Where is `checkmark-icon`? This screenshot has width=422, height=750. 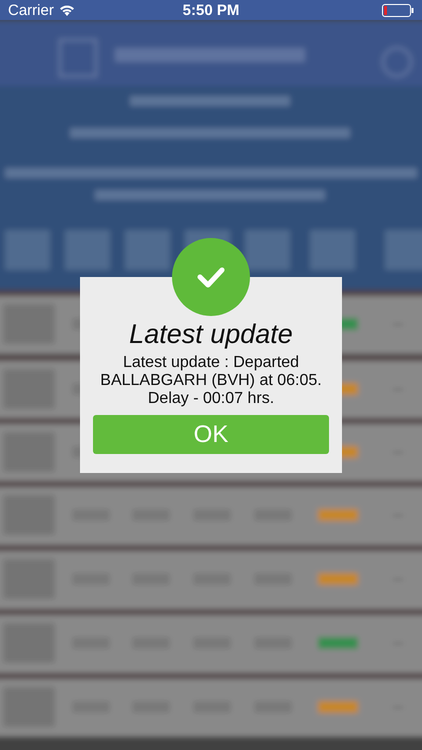
checkmark-icon is located at coordinates (211, 277).